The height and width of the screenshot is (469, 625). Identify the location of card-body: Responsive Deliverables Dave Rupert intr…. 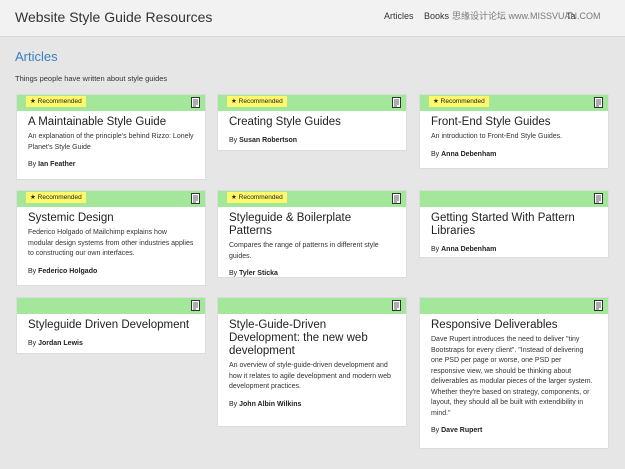
(514, 374).